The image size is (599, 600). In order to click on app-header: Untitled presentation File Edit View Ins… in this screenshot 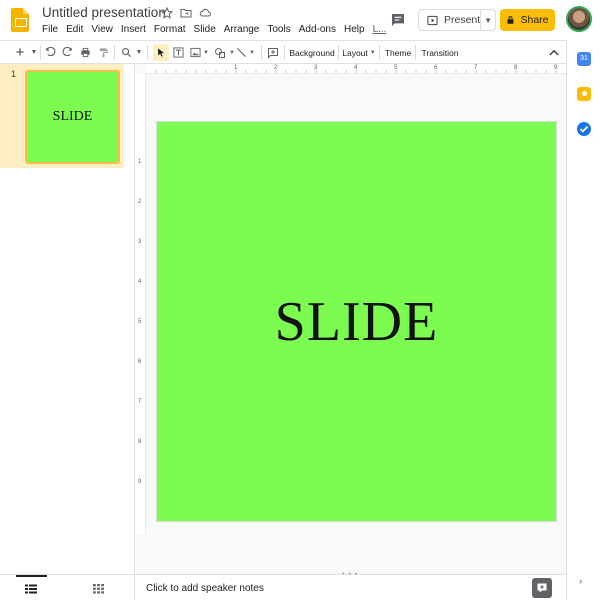, I will do `click(299, 20)`.